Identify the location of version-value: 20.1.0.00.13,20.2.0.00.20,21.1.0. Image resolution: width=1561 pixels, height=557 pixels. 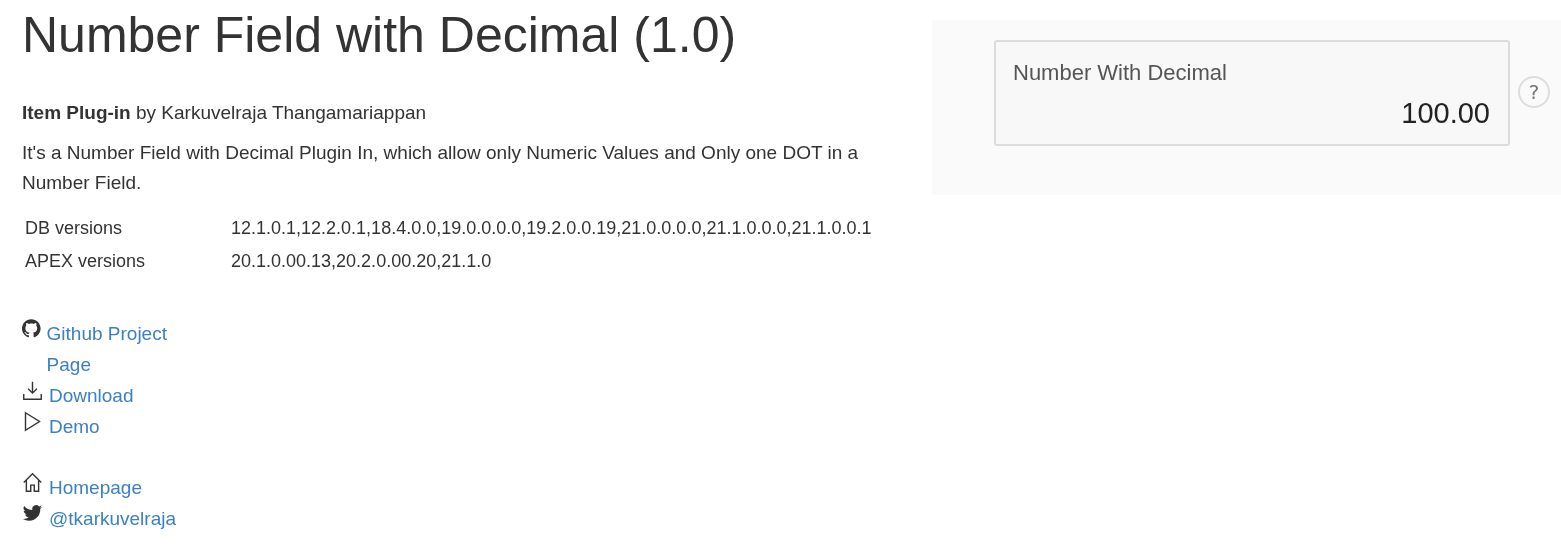
(361, 261).